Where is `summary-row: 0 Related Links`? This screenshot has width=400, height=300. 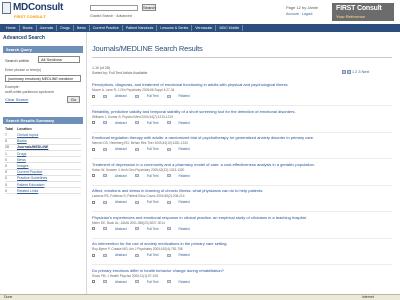
summary-row: 0 Related Links is located at coordinates (43, 191).